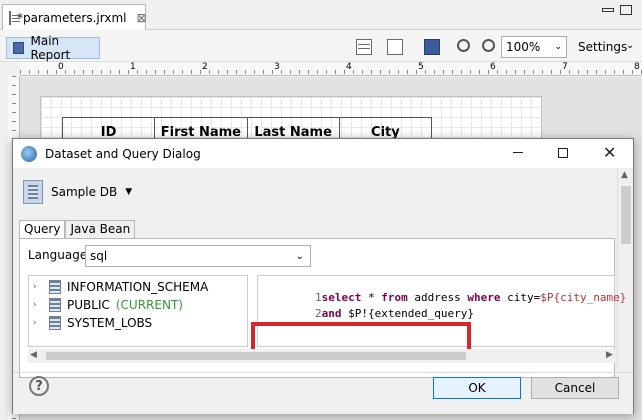 This screenshot has height=420, width=642. I want to click on zoom-out-icon, so click(488, 45).